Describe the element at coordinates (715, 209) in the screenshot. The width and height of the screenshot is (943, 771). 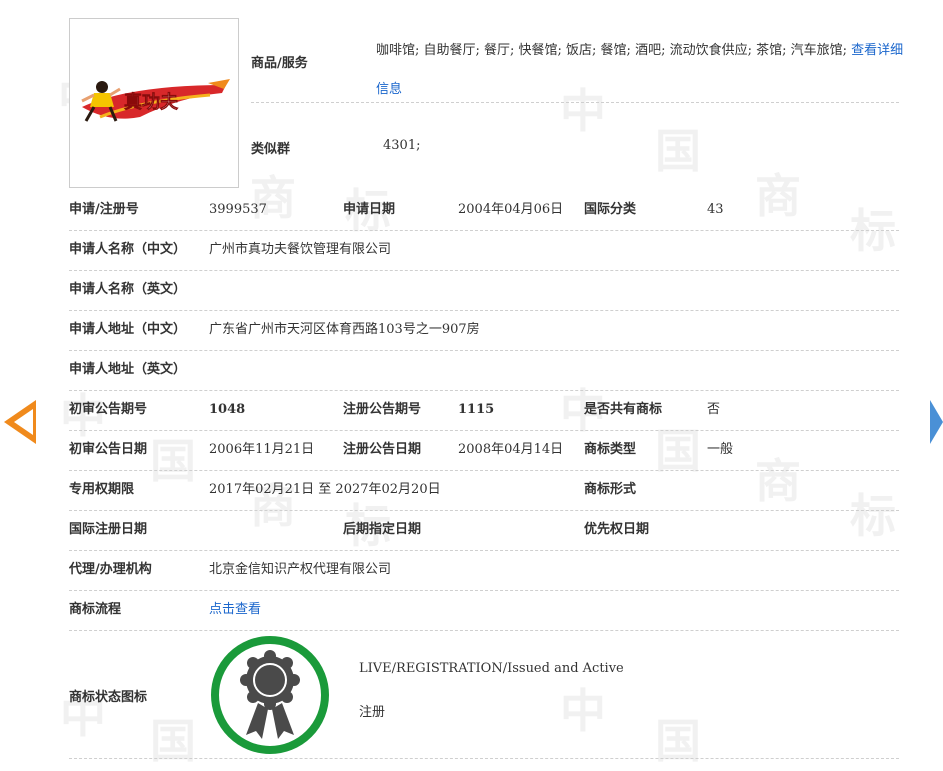
I see `international-class-value: 43` at that location.